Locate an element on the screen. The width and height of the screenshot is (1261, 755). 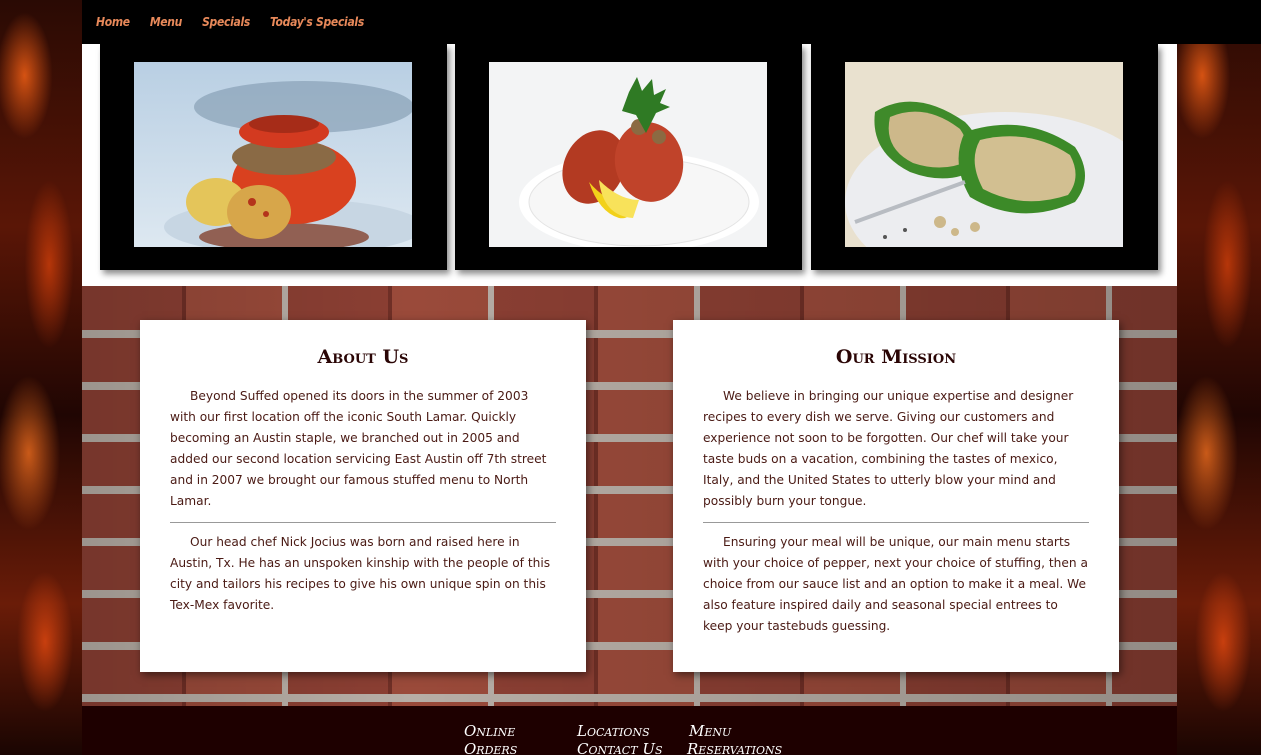
nav-menu-link: Menu is located at coordinates (166, 22).